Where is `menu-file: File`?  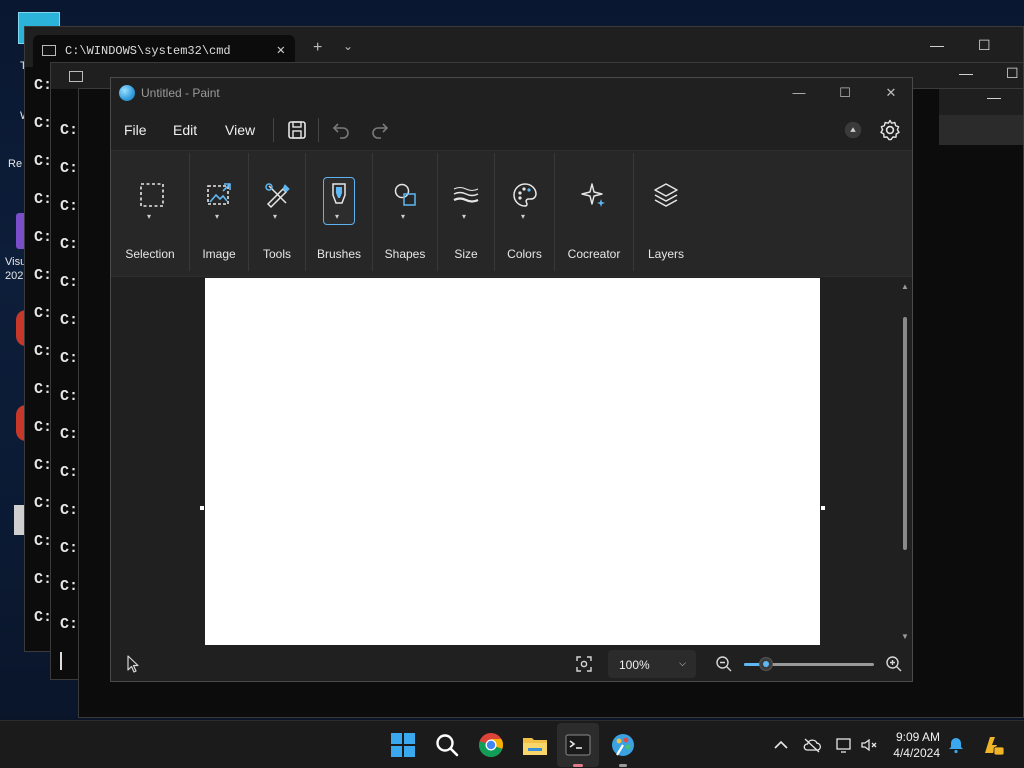
menu-file: File is located at coordinates (135, 130).